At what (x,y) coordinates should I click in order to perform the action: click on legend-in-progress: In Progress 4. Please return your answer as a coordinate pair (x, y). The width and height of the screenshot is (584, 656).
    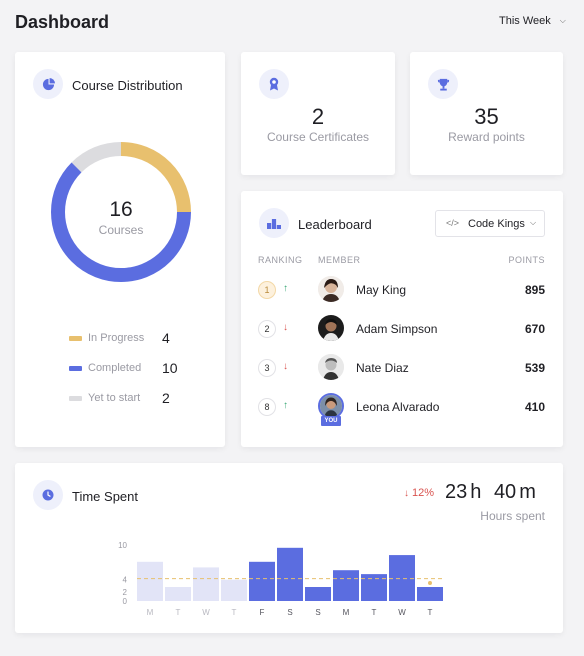
    Looking at the image, I should click on (119, 338).